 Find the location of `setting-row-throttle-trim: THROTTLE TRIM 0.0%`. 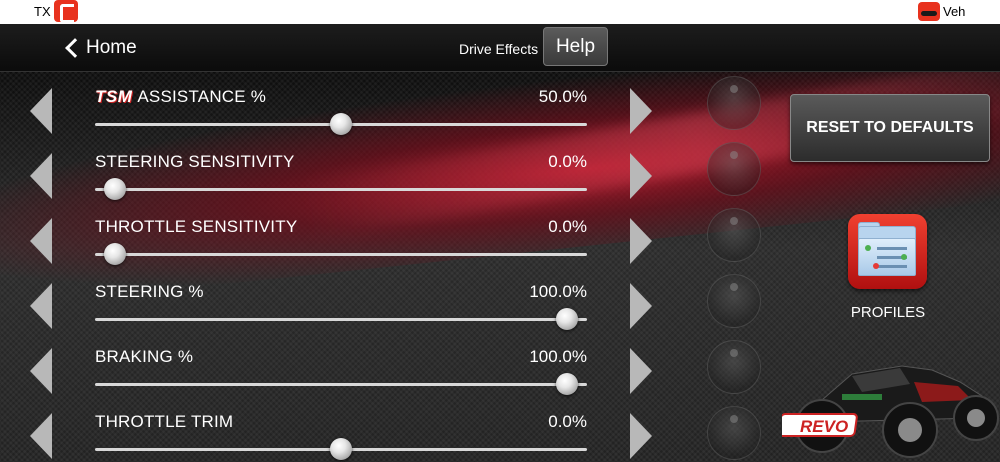

setting-row-throttle-trim: THROTTLE TRIM 0.0% is located at coordinates (350, 432).